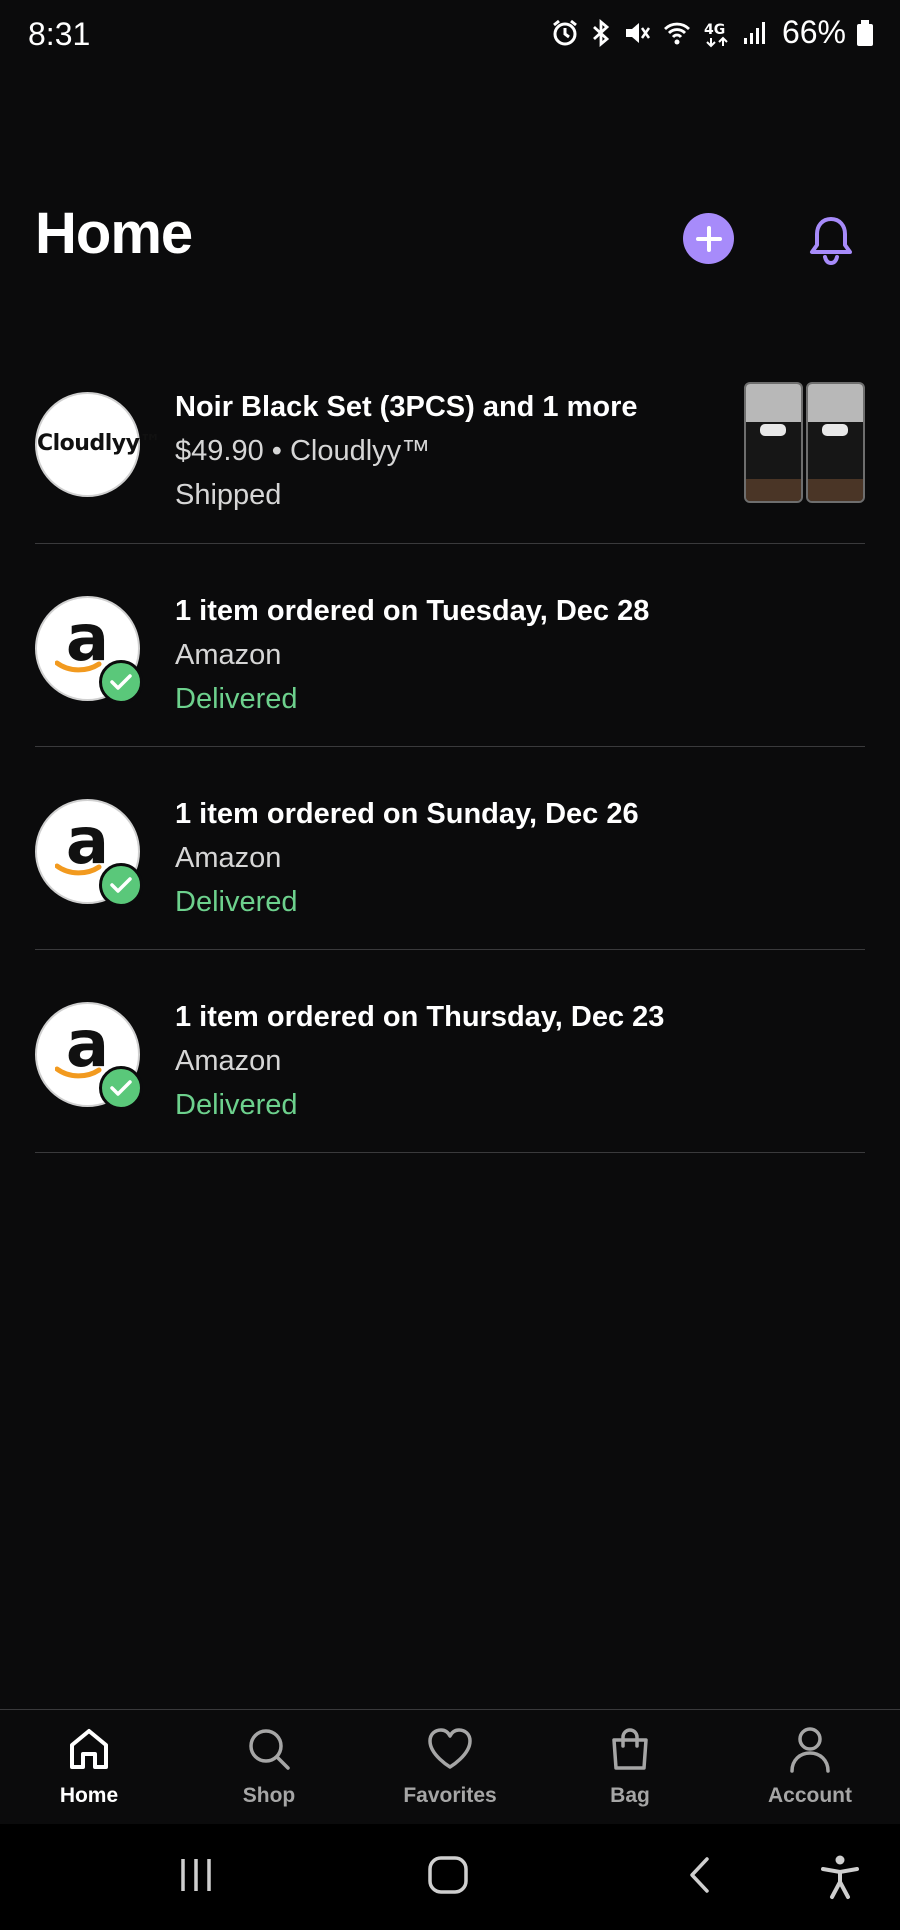 The image size is (900, 1930). I want to click on plus-icon, so click(708, 238).